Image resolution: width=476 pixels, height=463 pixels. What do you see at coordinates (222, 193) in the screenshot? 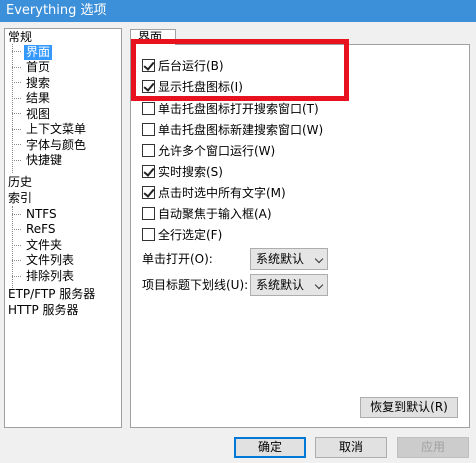
I see `option-label: 点击时选中所有文字(M)` at bounding box center [222, 193].